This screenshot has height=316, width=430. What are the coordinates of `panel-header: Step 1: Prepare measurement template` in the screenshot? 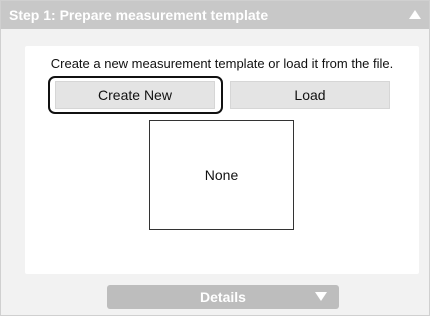 It's located at (215, 15).